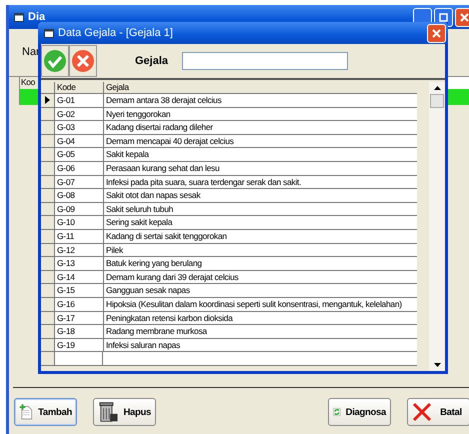 Image resolution: width=469 pixels, height=434 pixels. I want to click on column-header: Kode, so click(79, 87).